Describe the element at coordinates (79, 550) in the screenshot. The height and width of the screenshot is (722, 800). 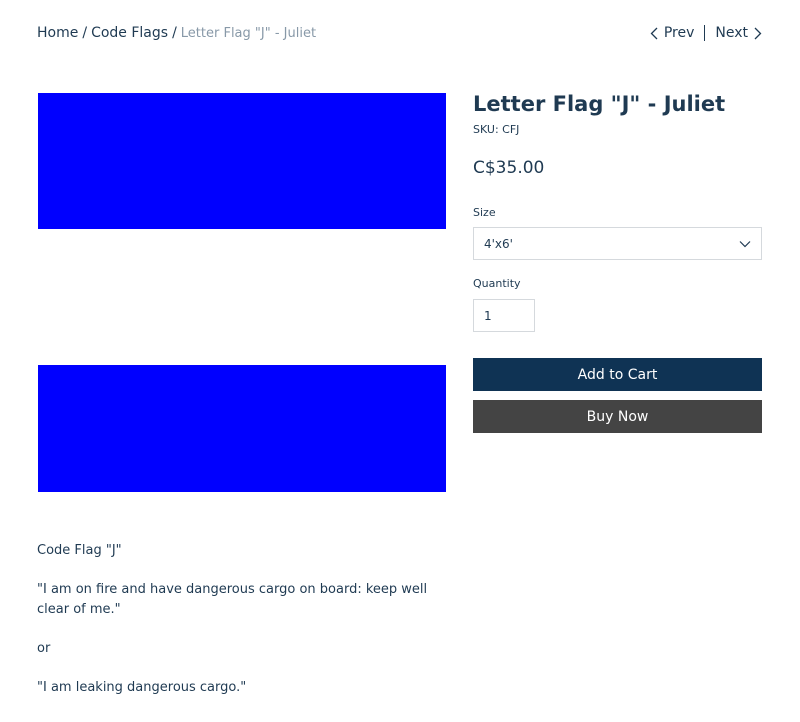
I see `description-paragraph: Code Flag "J"` at that location.